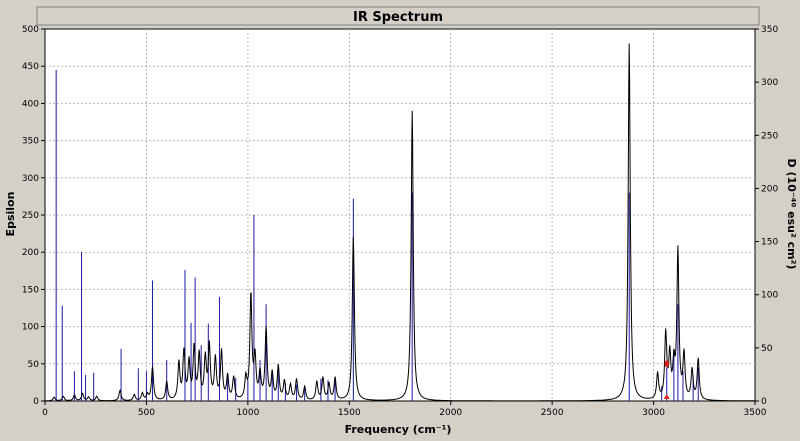 The width and height of the screenshot is (800, 441). I want to click on y-left-tick-label: 500, so click(30, 30).